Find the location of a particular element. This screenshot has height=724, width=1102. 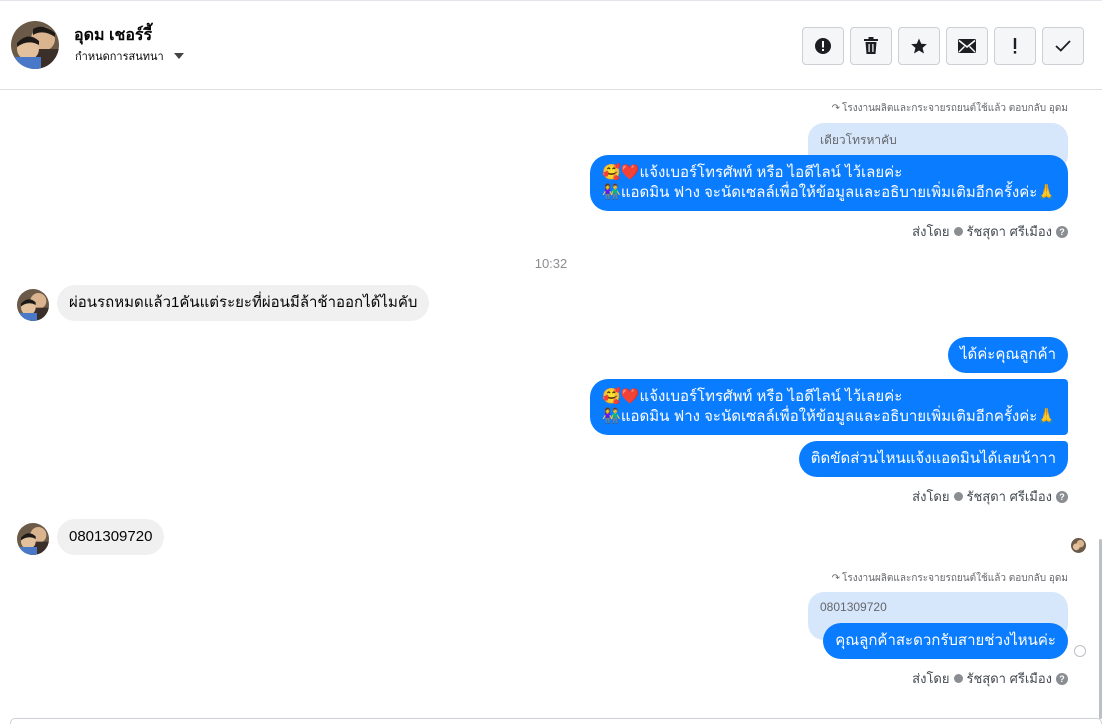

delivered-check-icon is located at coordinates (1080, 651).